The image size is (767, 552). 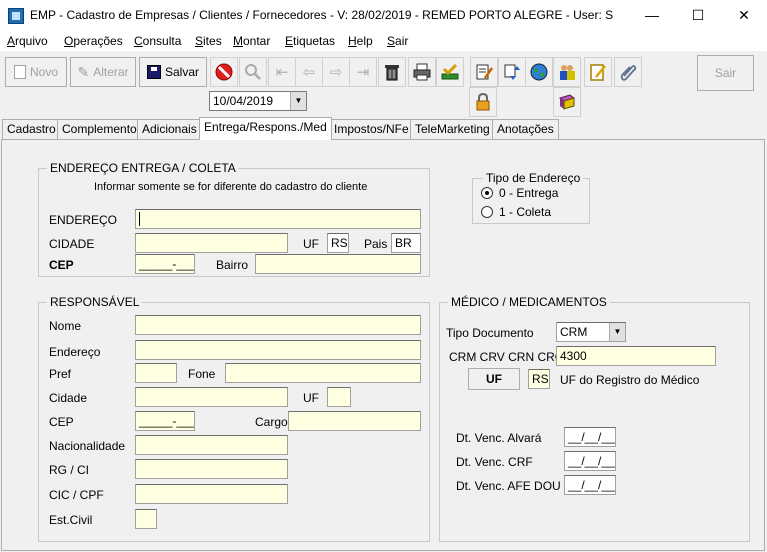 I want to click on resp-cargo-label: Cargo, so click(x=271, y=422).